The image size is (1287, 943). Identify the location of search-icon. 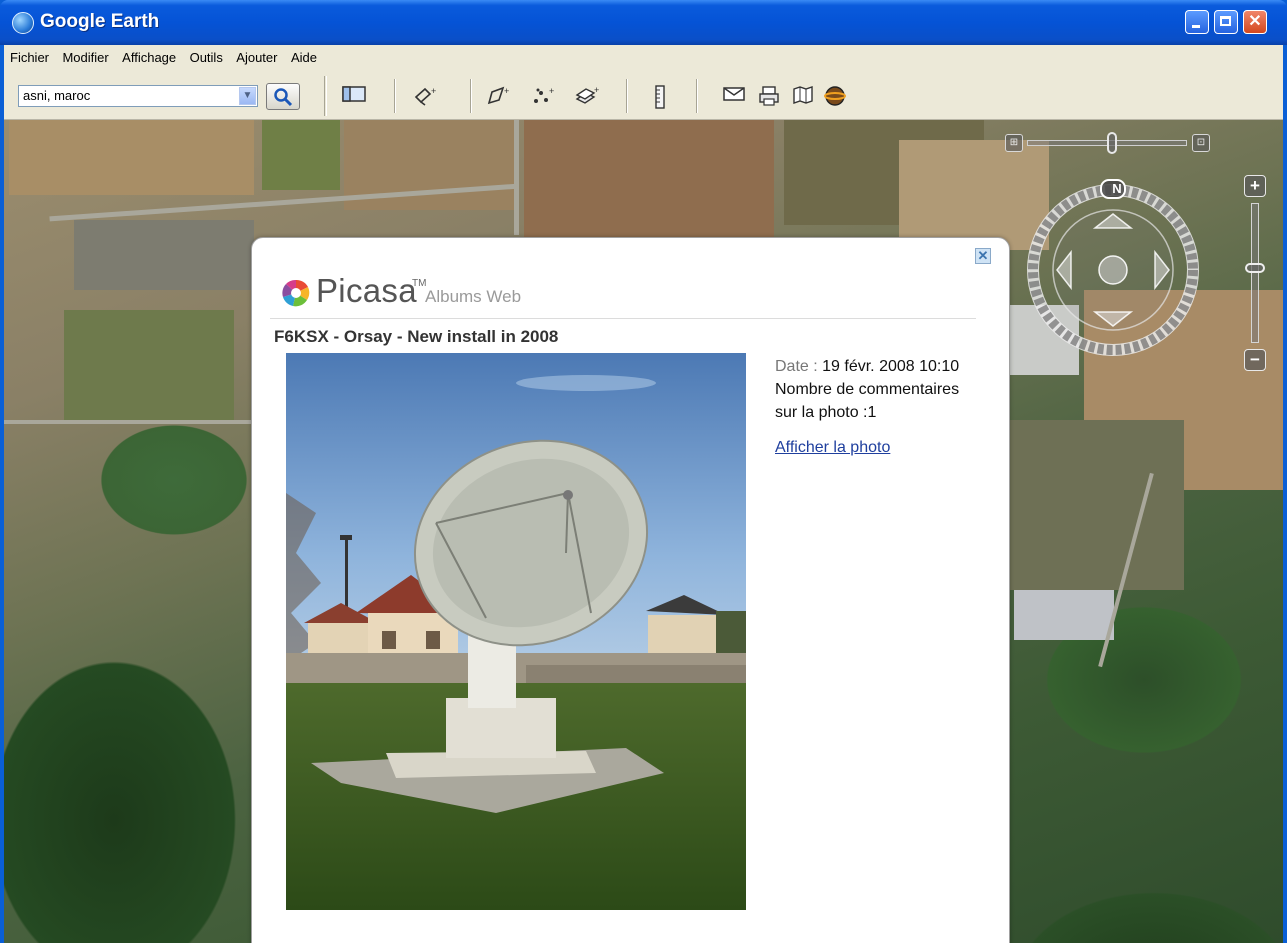
(283, 97).